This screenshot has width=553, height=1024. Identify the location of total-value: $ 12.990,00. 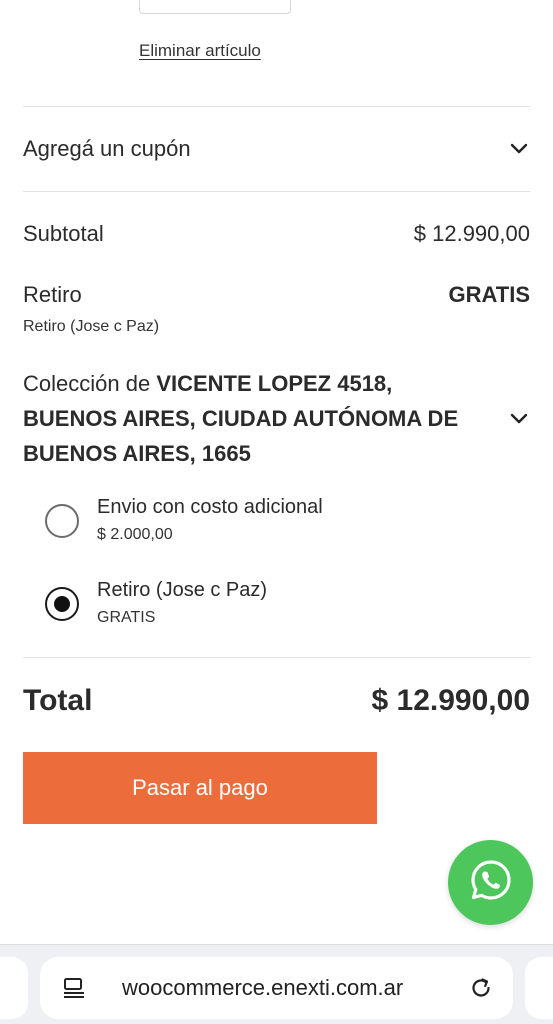
(450, 700).